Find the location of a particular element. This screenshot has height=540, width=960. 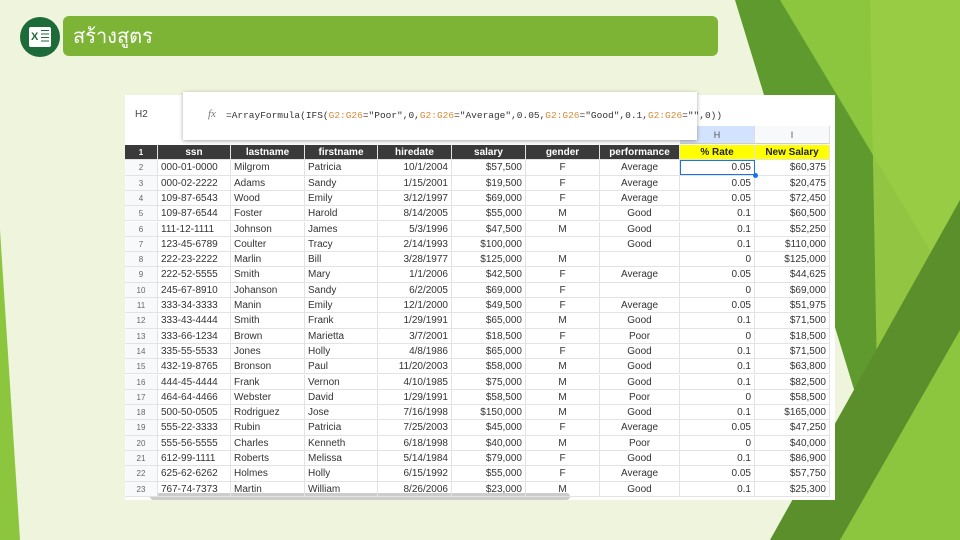

cell: Holly is located at coordinates (341, 351).